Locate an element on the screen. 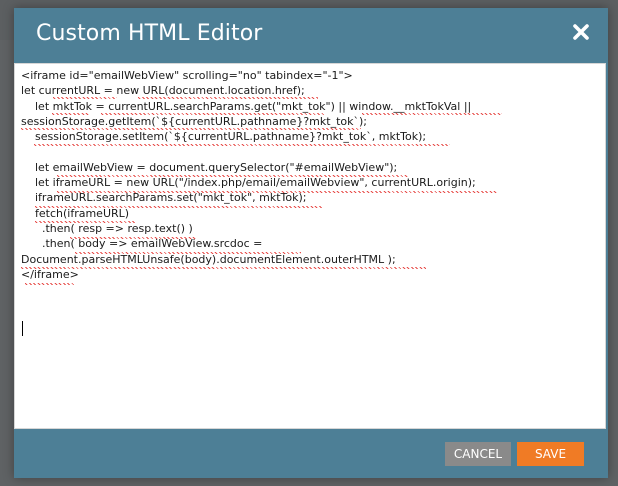 Image resolution: width=618 pixels, height=486 pixels. text-cursor is located at coordinates (22, 328).